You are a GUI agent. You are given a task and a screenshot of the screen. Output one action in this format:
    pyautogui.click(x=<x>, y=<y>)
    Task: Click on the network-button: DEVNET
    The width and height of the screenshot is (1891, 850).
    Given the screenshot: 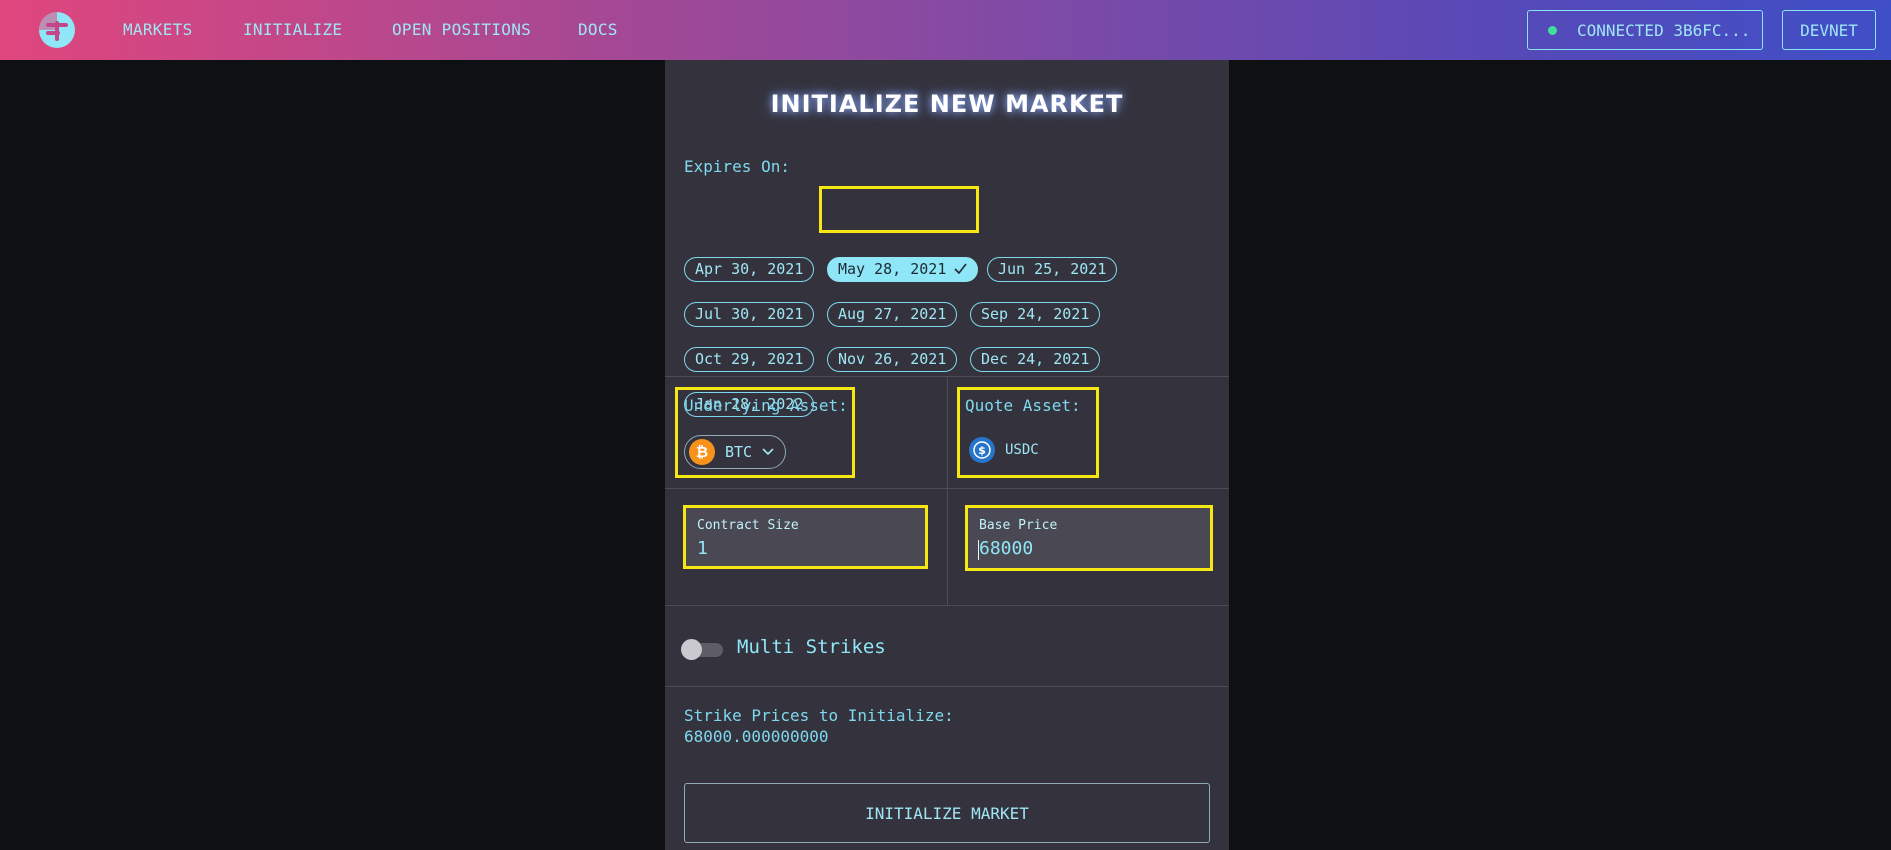 What is the action you would take?
    pyautogui.click(x=1829, y=30)
    